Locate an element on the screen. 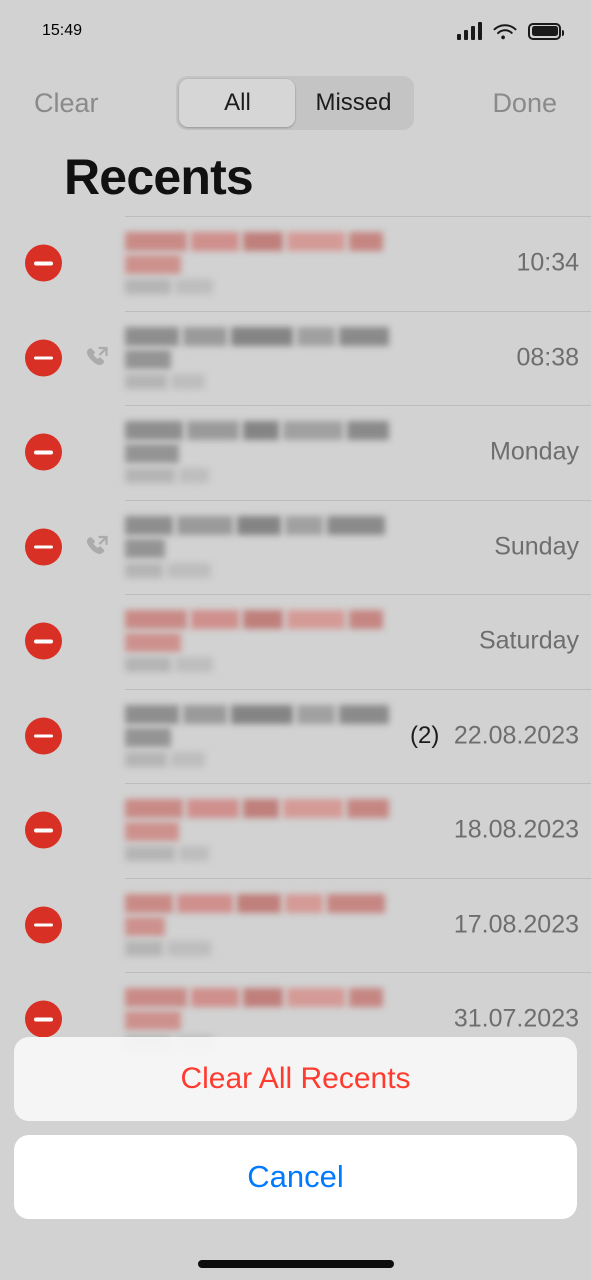 The image size is (591, 1280). segment-all: All is located at coordinates (237, 103).